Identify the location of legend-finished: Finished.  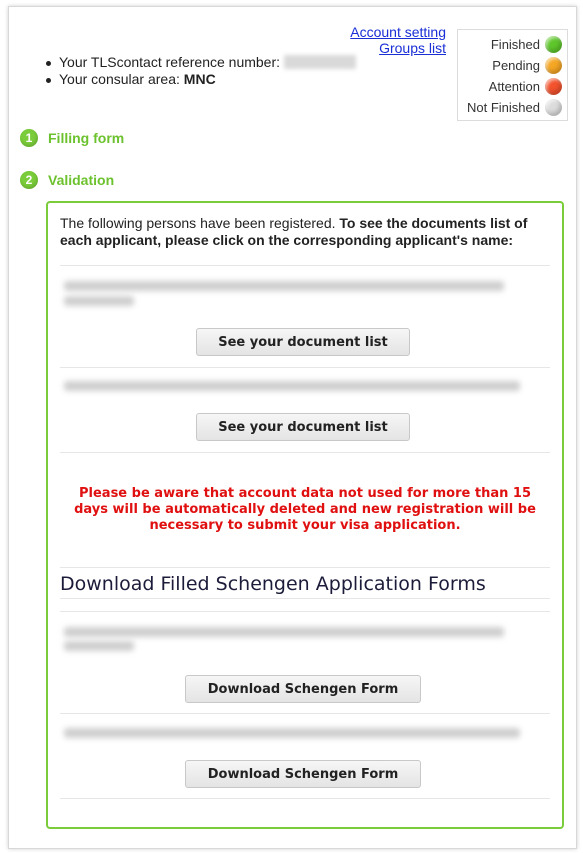
(526, 44).